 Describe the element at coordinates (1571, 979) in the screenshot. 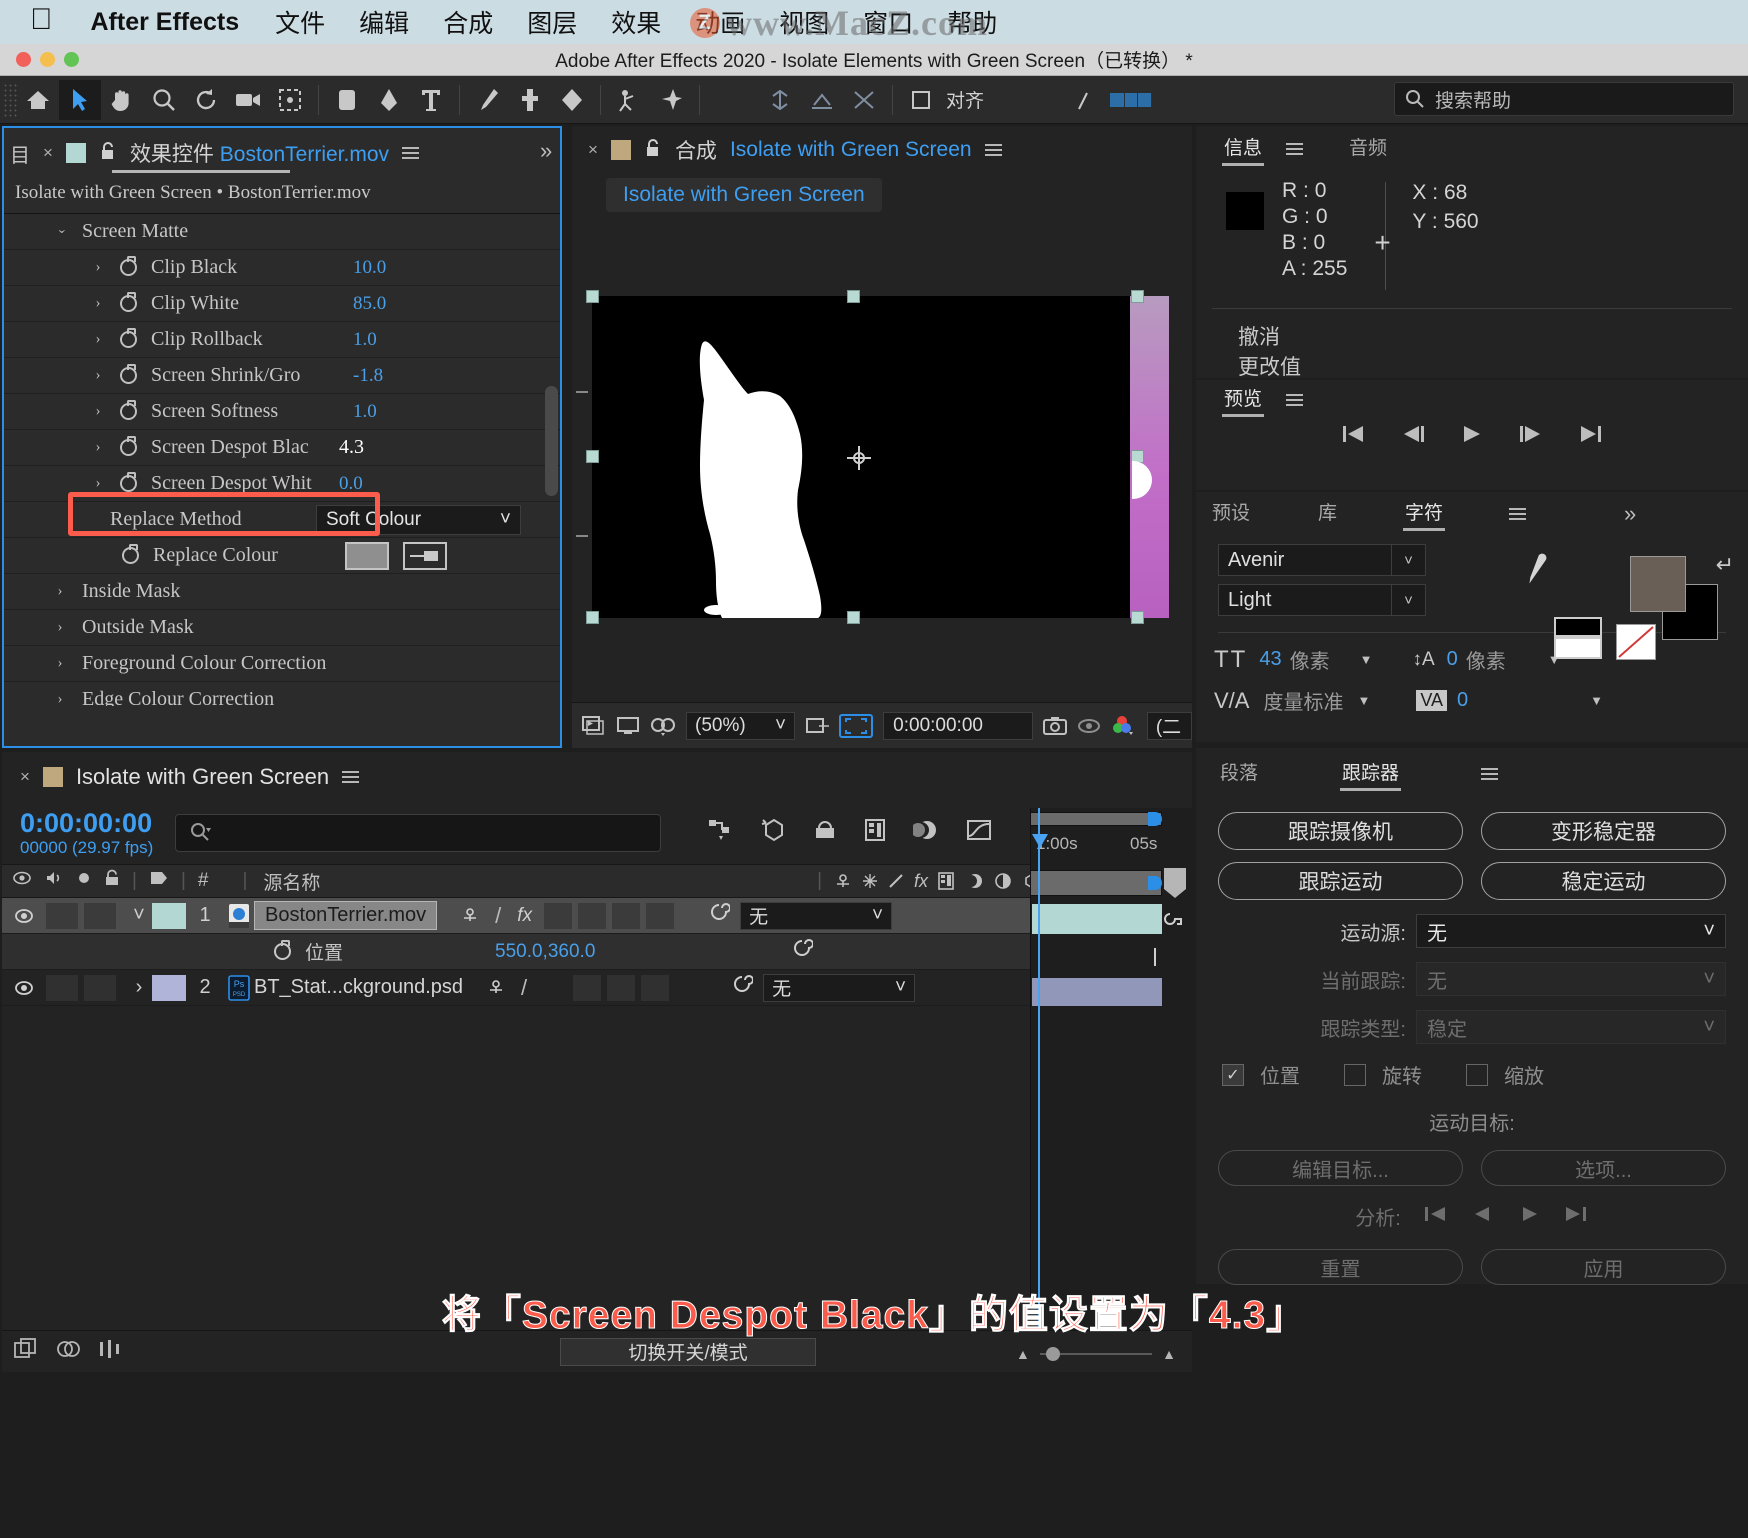

I see `current-track-select: 无 ˅` at that location.